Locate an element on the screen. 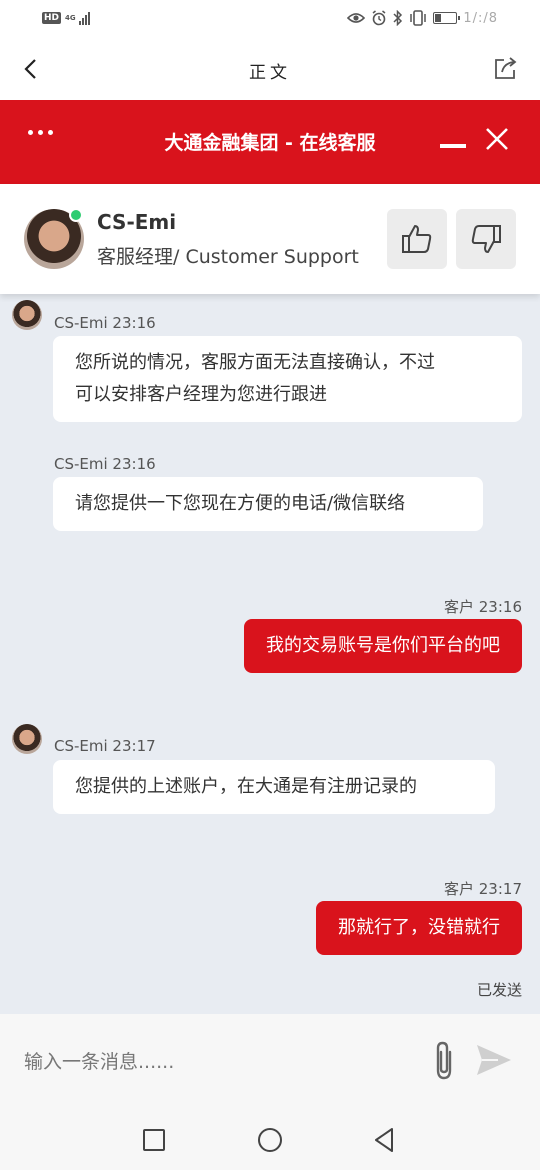 This screenshot has height=1170, width=540. message-input is located at coordinates (214, 1062).